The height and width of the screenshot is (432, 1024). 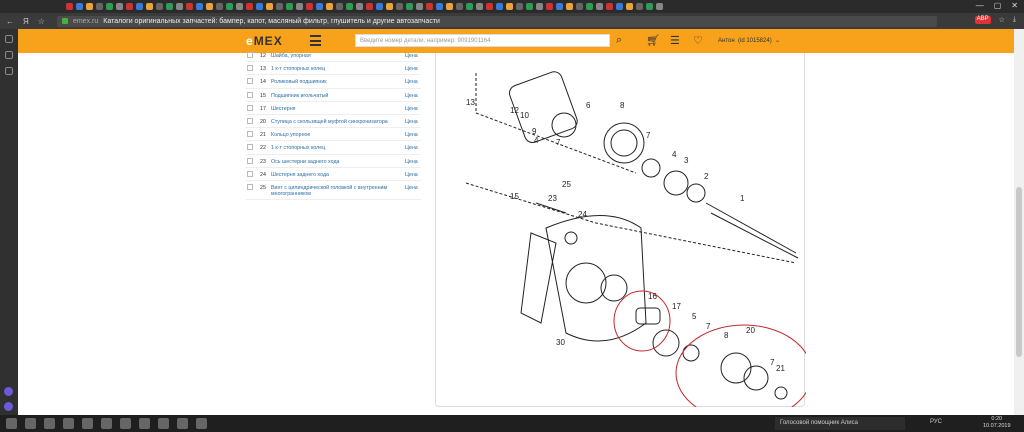 What do you see at coordinates (30, 423) in the screenshot?
I see `search-taskbar-icon` at bounding box center [30, 423].